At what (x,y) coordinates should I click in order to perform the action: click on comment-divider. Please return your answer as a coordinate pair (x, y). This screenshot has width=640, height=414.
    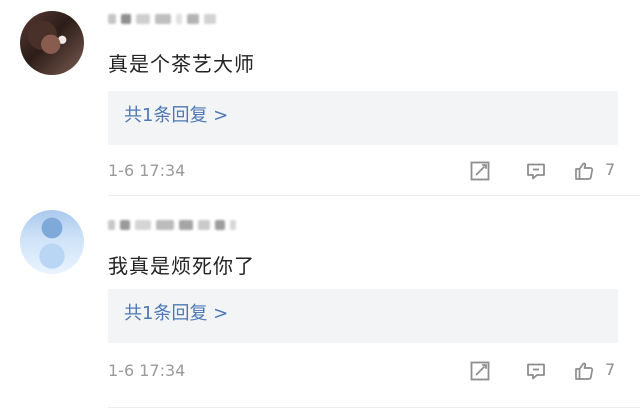
    Looking at the image, I should click on (374, 407).